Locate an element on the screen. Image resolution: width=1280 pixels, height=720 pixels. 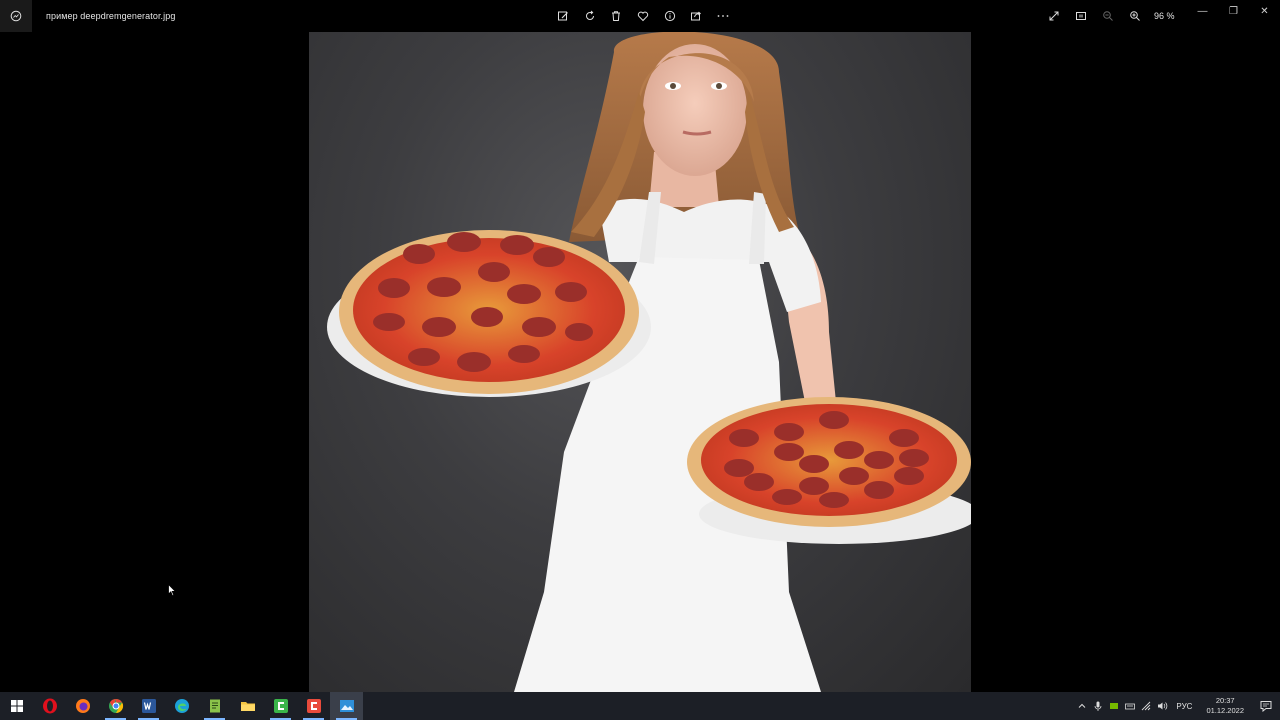
notepad-app is located at coordinates (214, 706).